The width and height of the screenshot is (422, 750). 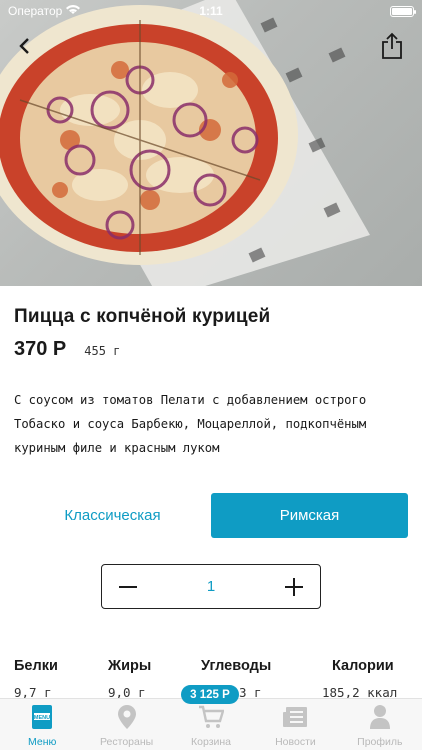 What do you see at coordinates (35, 11) in the screenshot?
I see `carrier-label: Оператор` at bounding box center [35, 11].